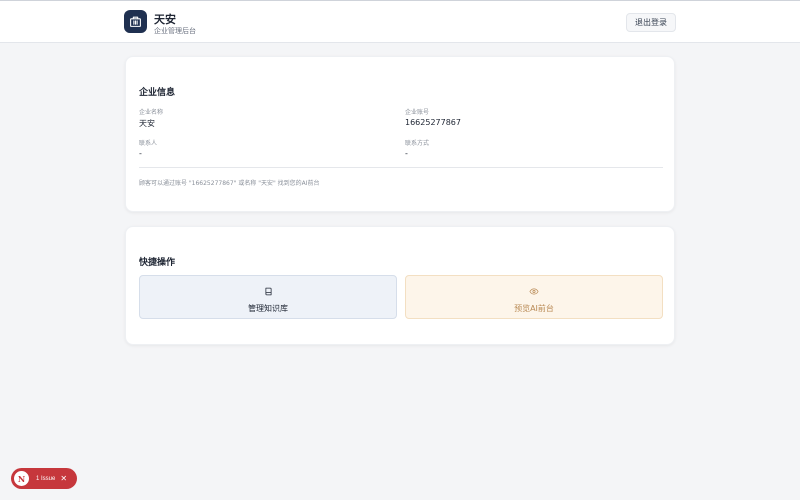  I want to click on manage-knowledge-base-label: 管理知识库, so click(268, 308).